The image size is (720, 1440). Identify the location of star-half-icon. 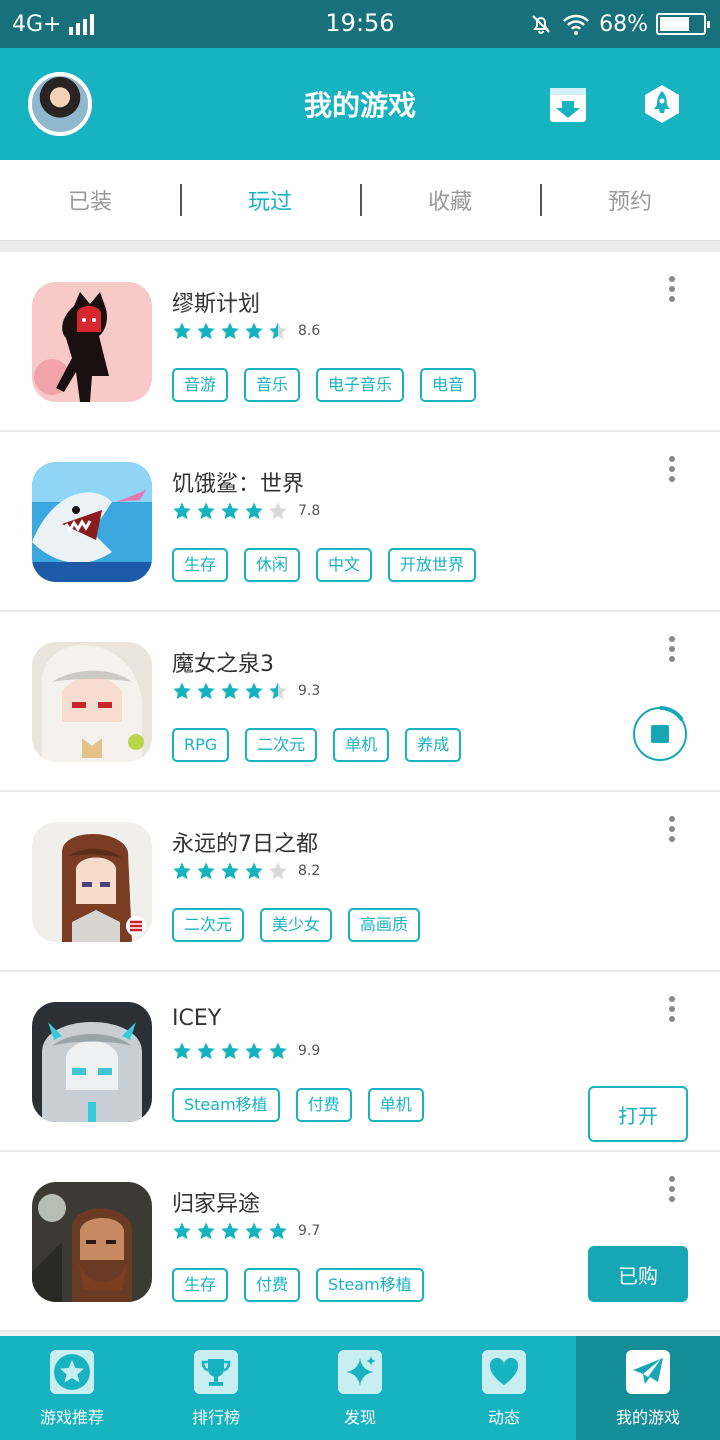
(278, 331).